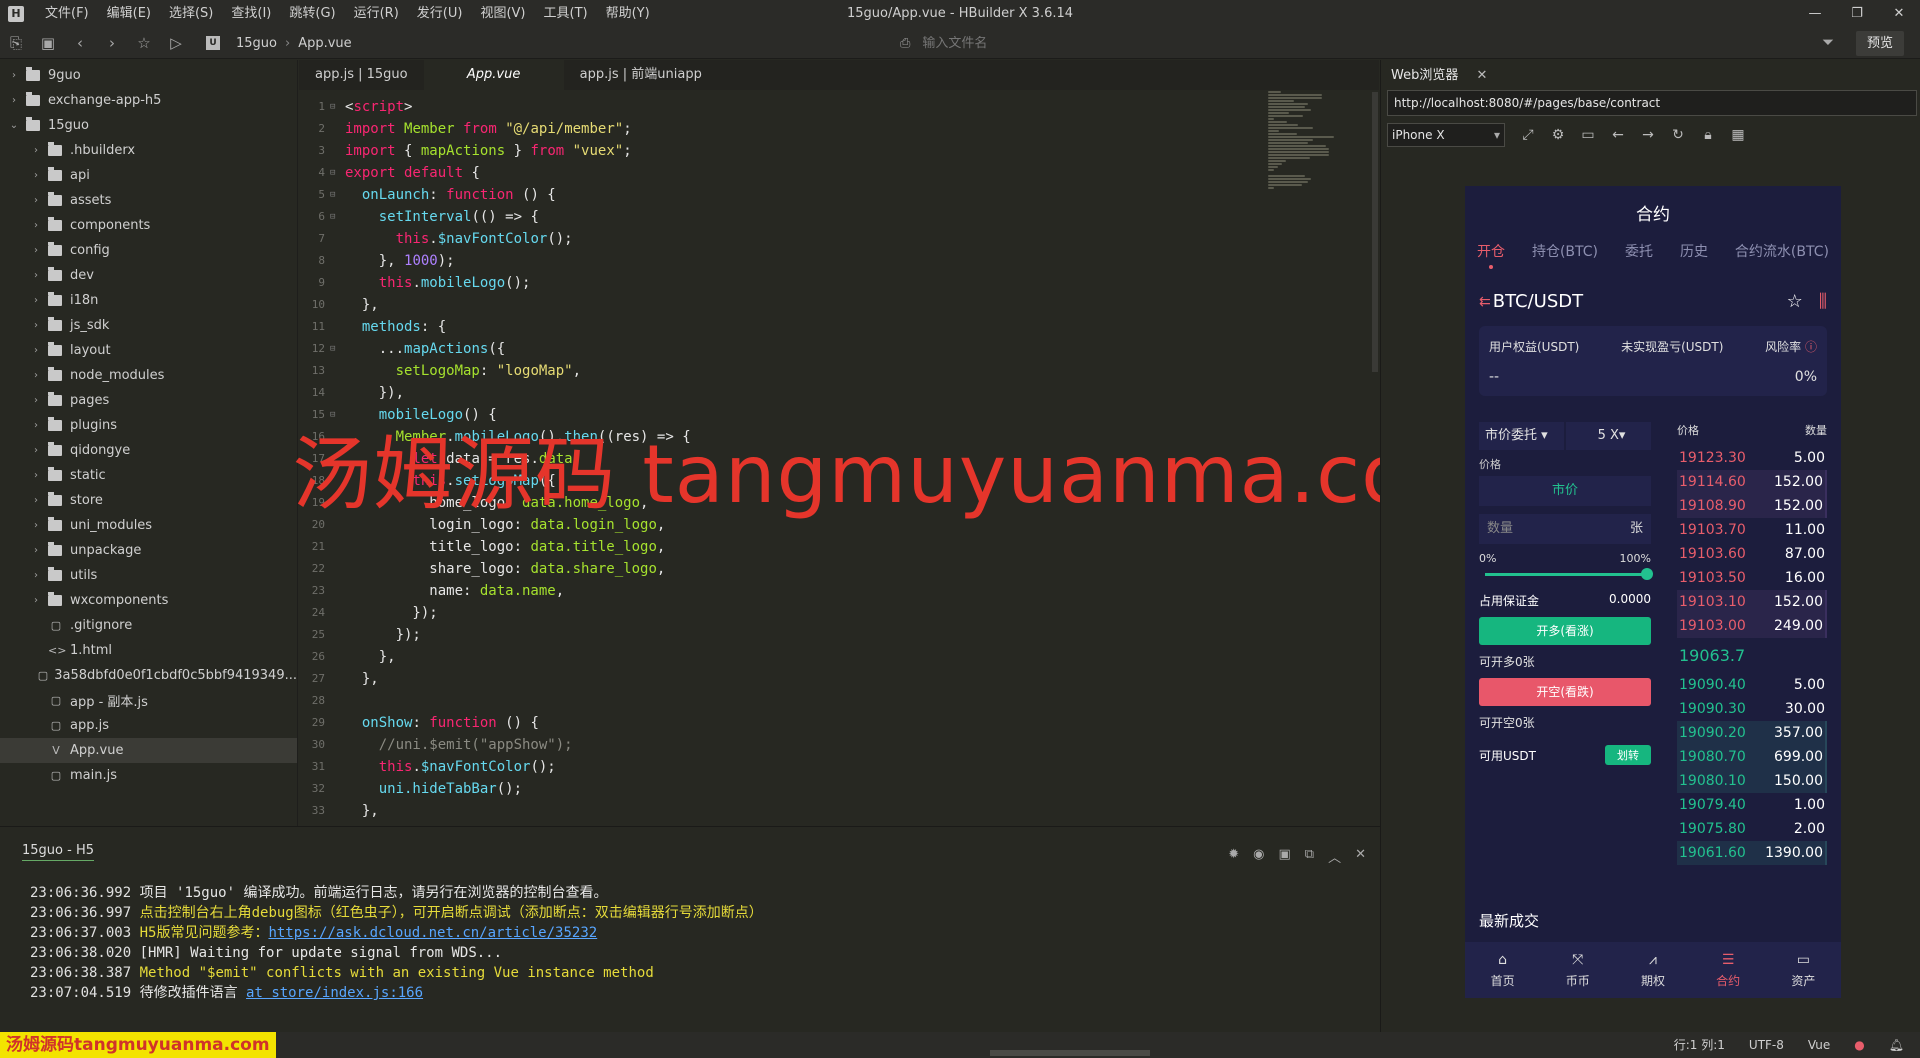  Describe the element at coordinates (1694, 251) in the screenshot. I see `contract-tab: 历史` at that location.